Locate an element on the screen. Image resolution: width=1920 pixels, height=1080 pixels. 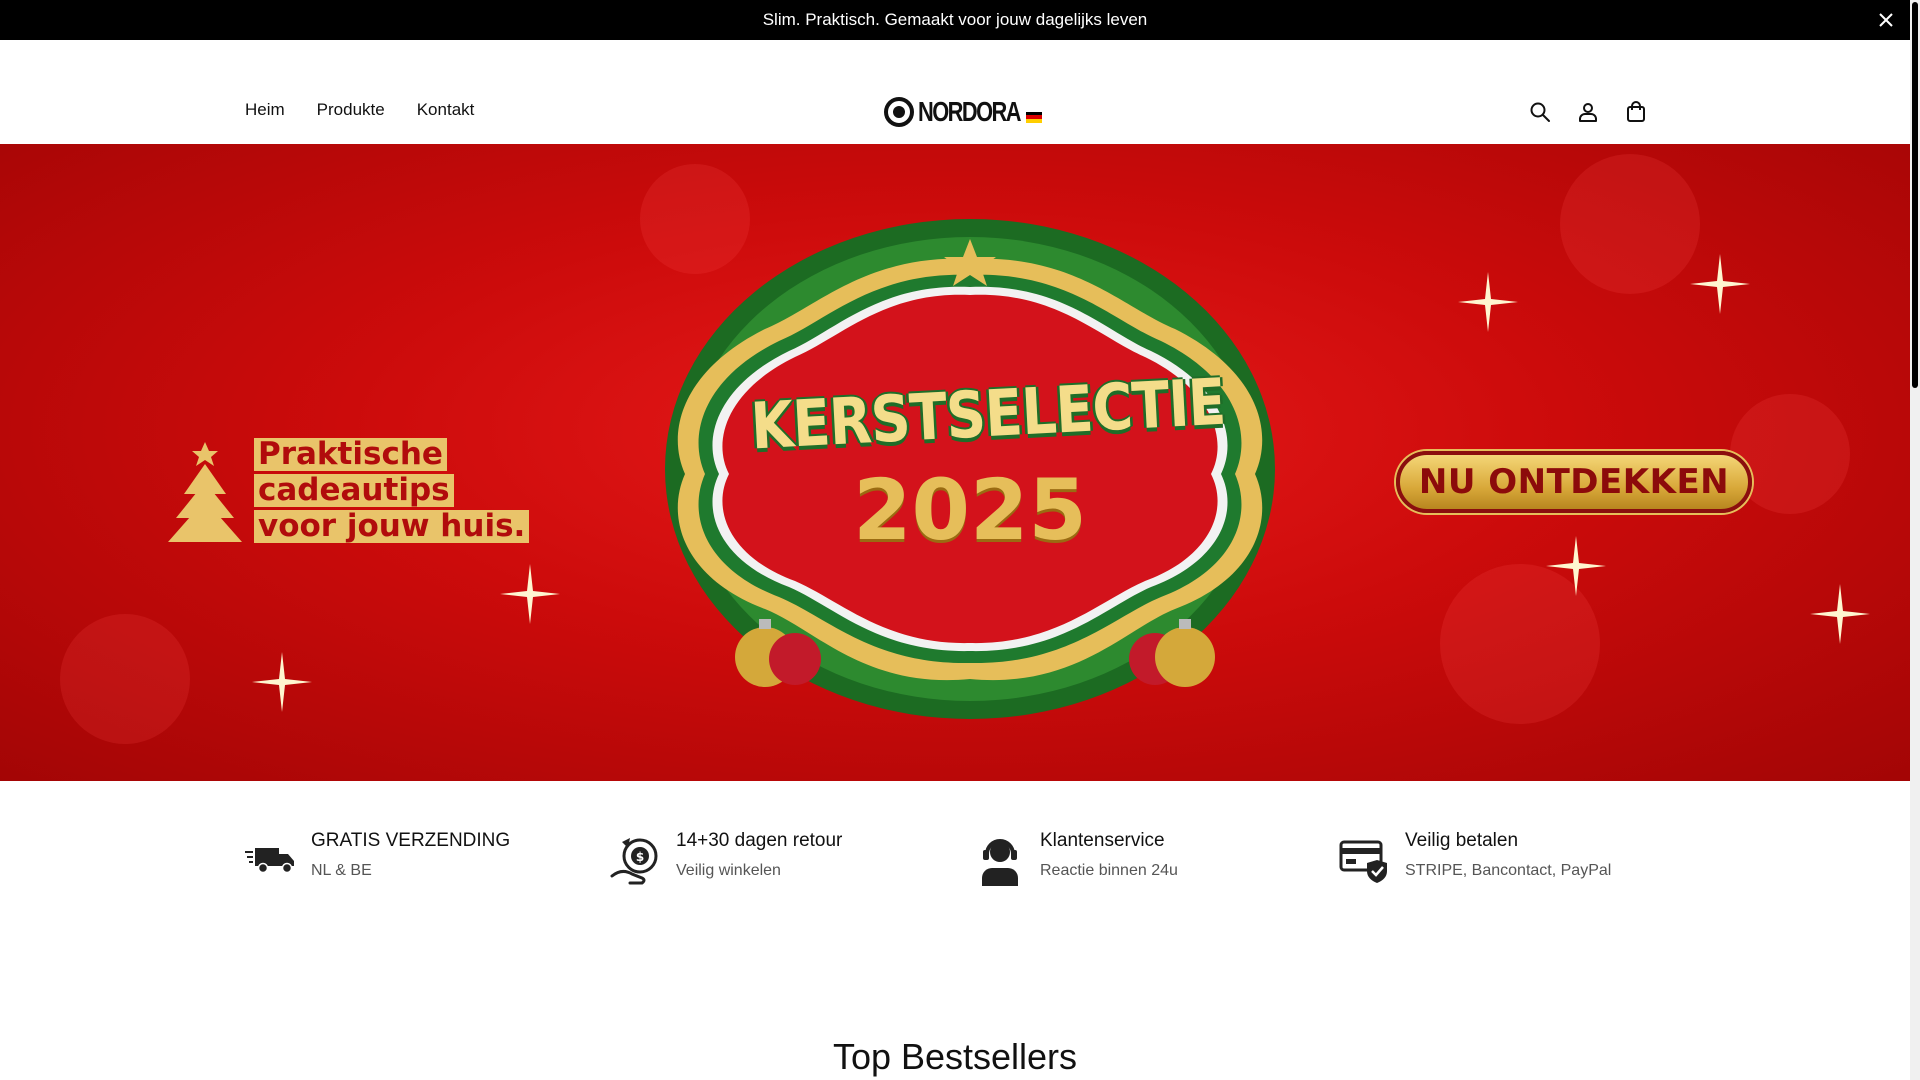
discover-now-button: NU ONTDEKKEN is located at coordinates (1574, 482).